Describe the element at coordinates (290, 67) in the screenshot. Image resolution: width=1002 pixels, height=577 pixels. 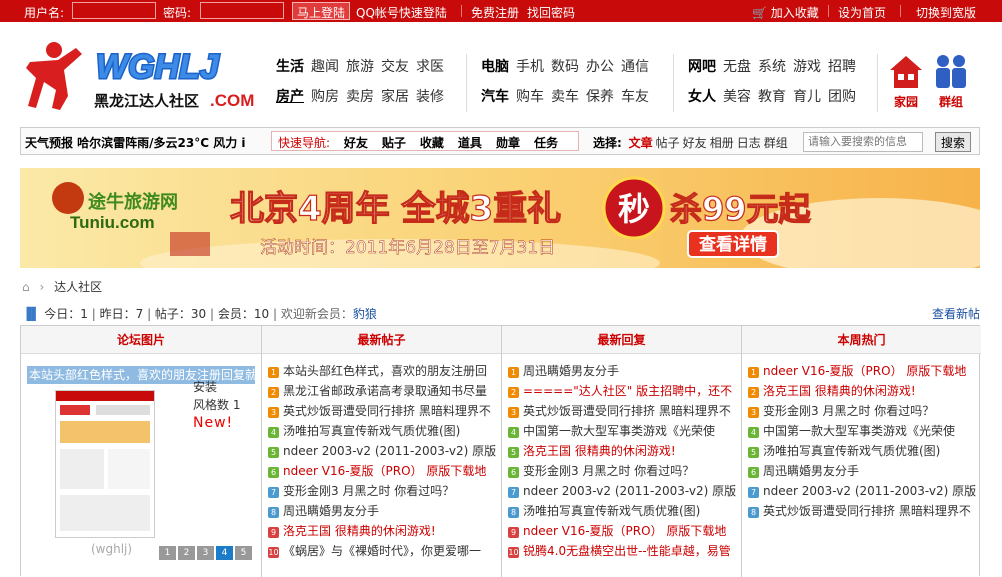
I see `nav-item-life: 生活` at that location.